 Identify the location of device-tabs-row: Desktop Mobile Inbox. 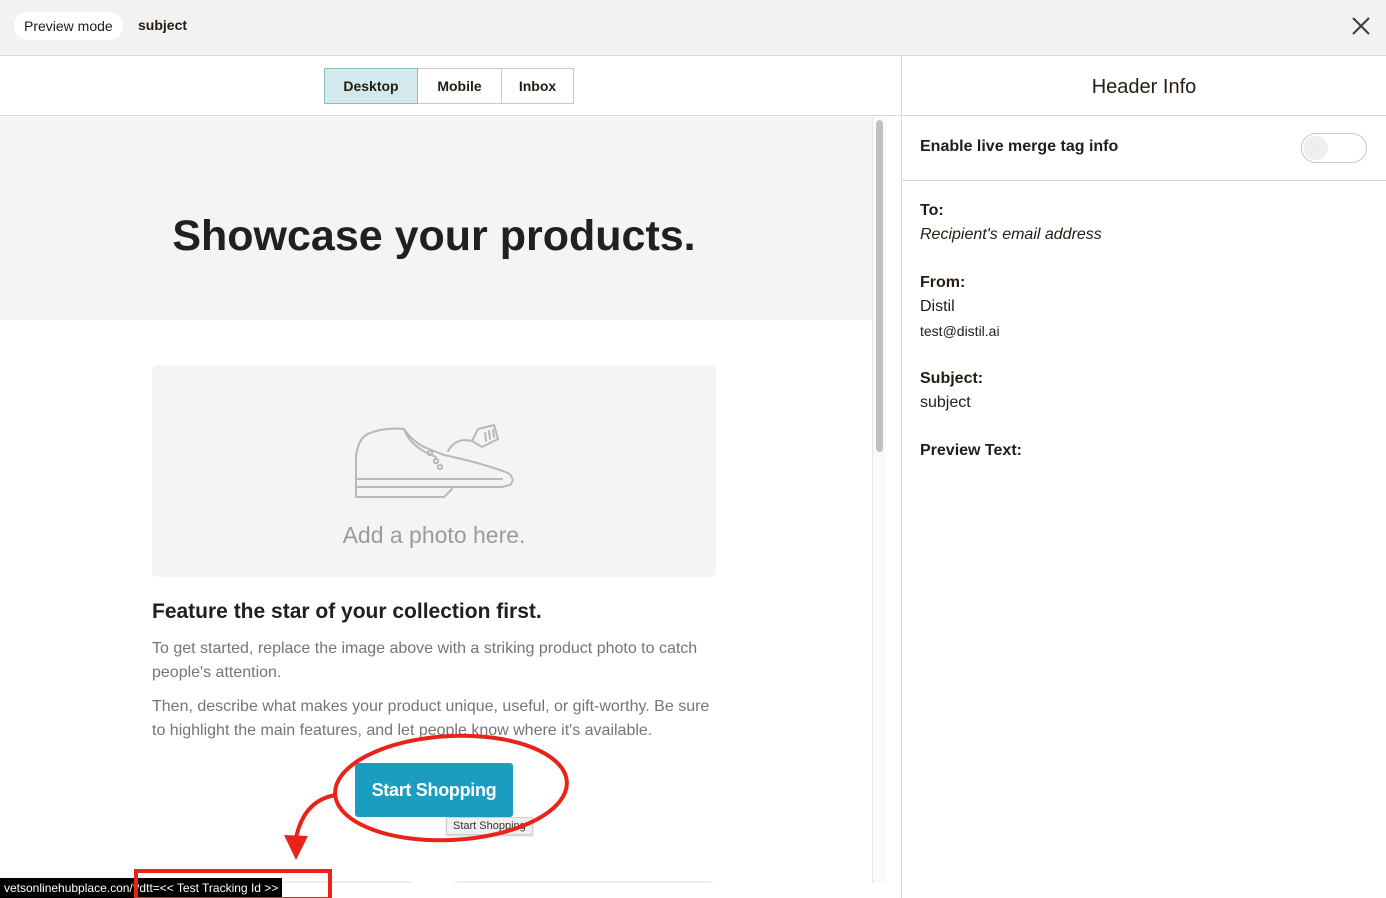
(450, 86).